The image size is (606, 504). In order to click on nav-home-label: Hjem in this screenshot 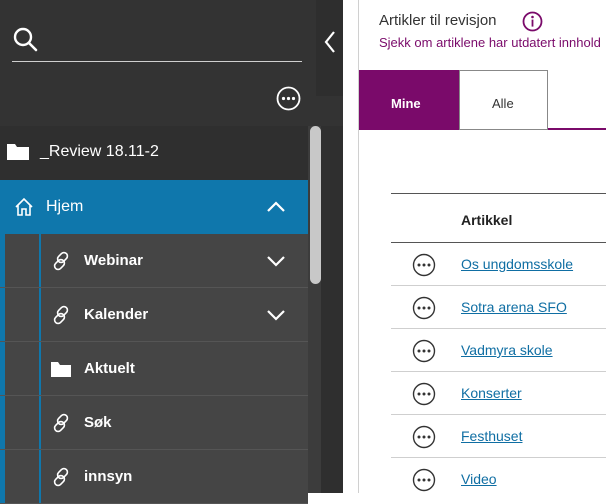, I will do `click(65, 206)`.